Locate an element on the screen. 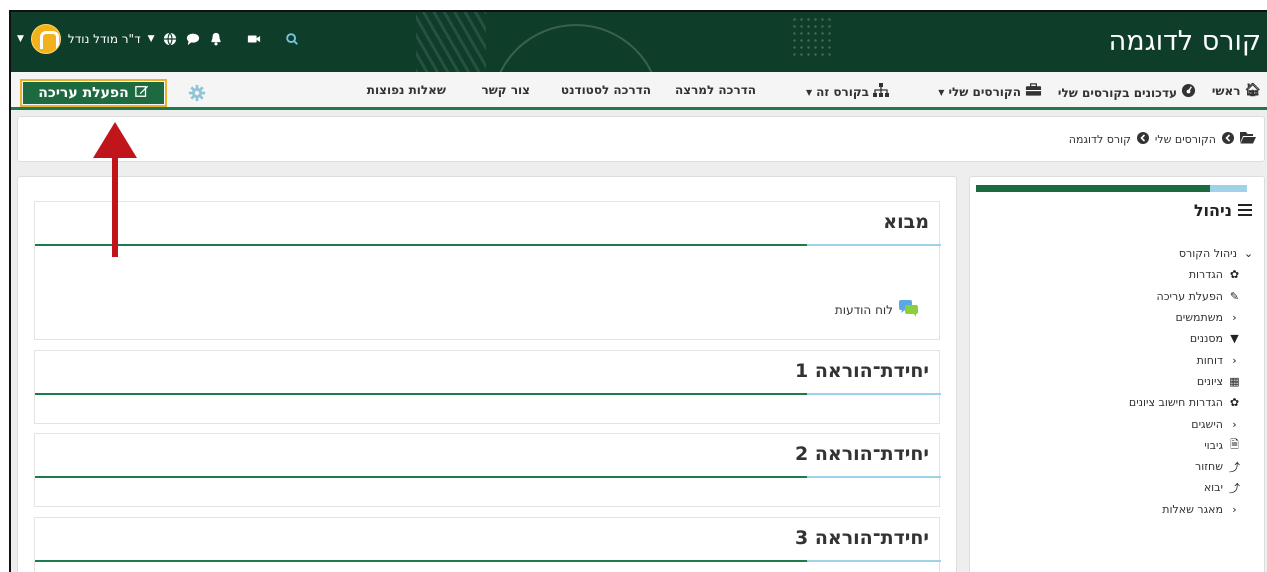 This screenshot has width=1267, height=572. file-icon: 🗎 is located at coordinates (1234, 444).